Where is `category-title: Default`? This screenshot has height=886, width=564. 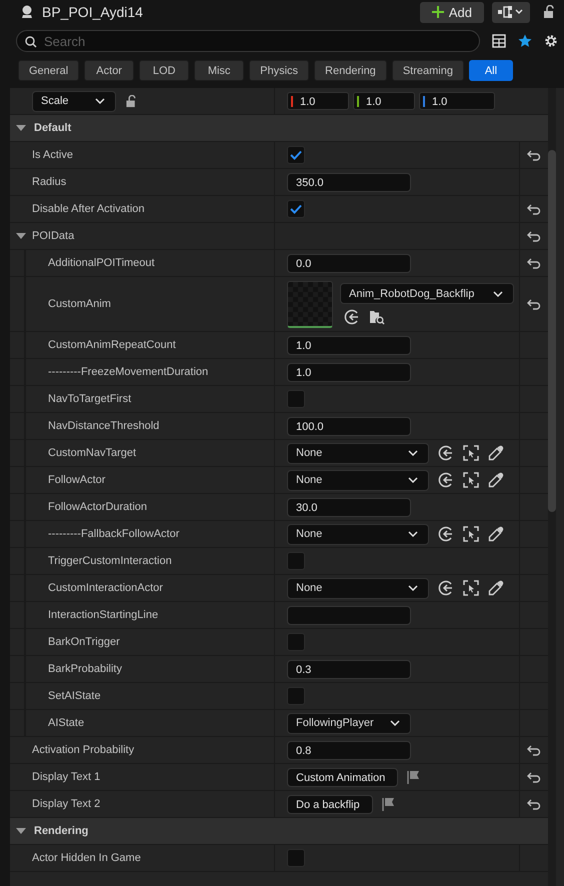 category-title: Default is located at coordinates (53, 128).